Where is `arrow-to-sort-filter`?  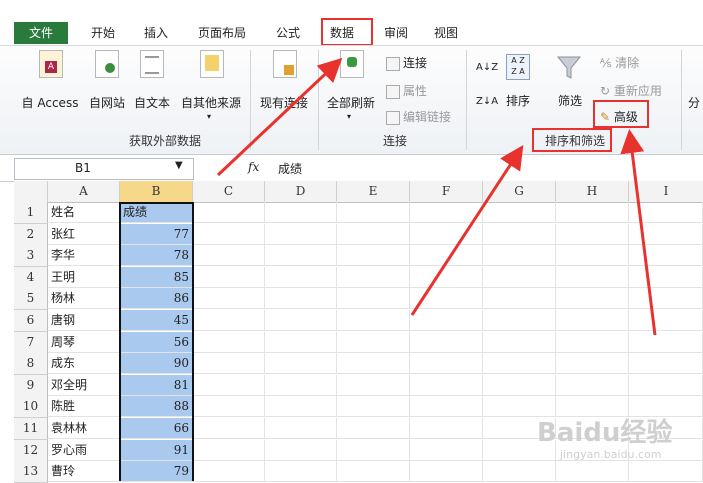
arrow-to-sort-filter is located at coordinates (467, 230).